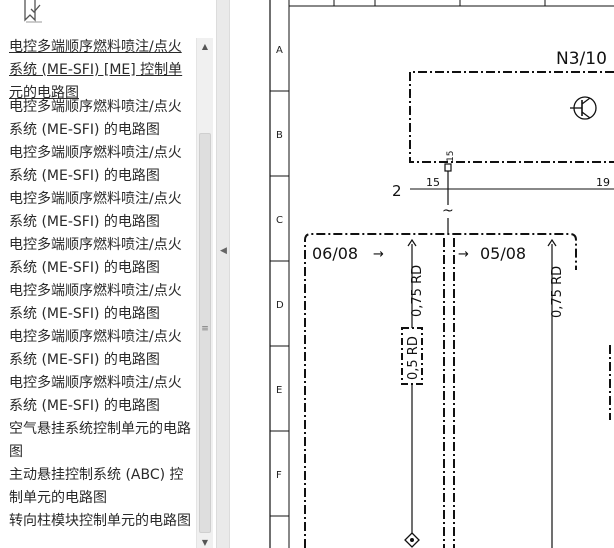 The image size is (614, 548). I want to click on cross-reference: 06/08, so click(335, 253).